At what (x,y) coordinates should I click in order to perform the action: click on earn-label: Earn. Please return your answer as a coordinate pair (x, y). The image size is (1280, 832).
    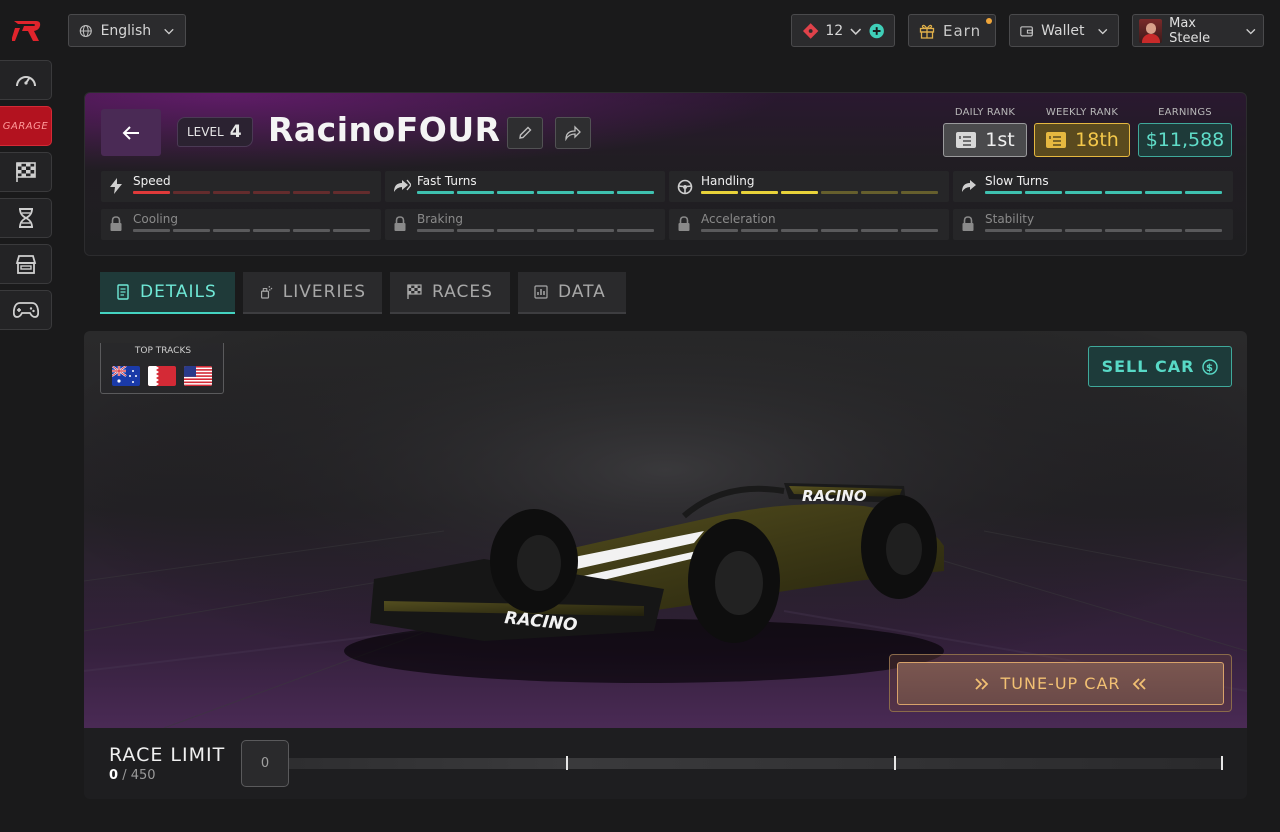
    Looking at the image, I should click on (962, 30).